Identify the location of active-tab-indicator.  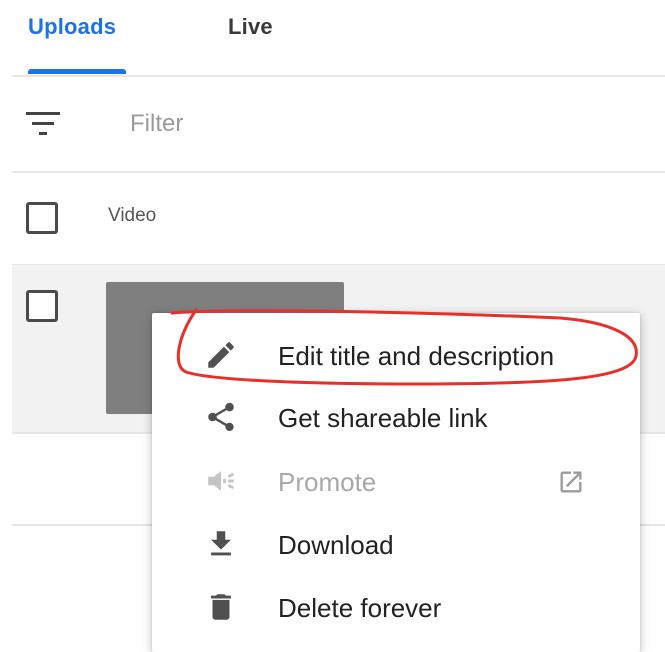
(77, 71).